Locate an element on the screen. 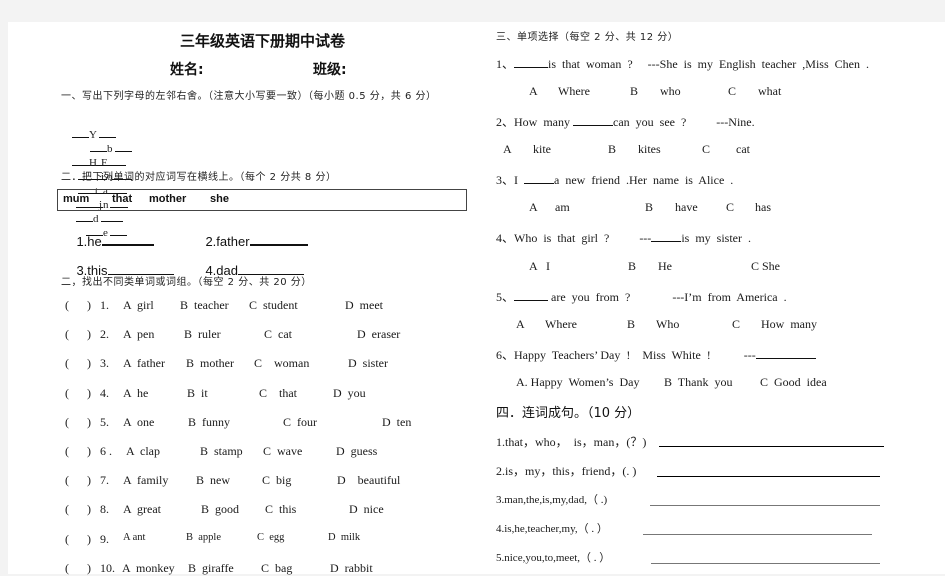  option-c: C this is located at coordinates (281, 509).